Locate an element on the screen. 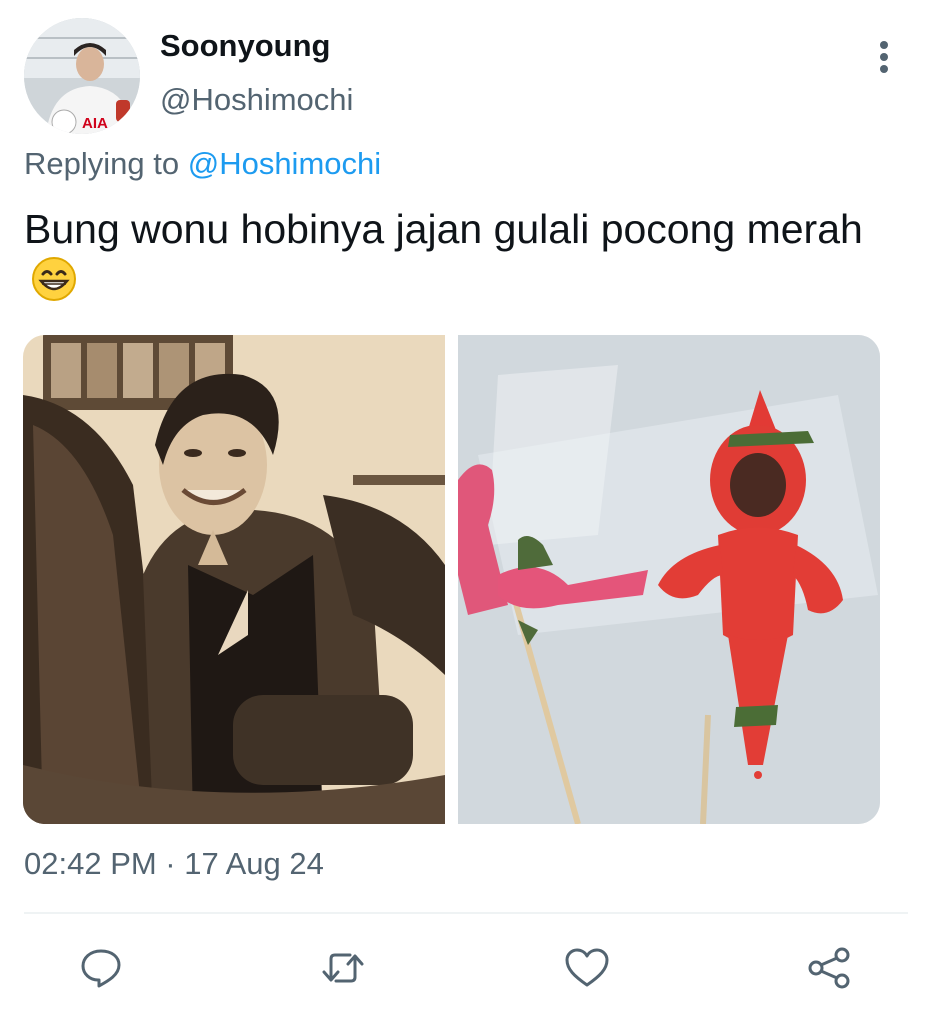 This screenshot has height=1024, width=931. like-button is located at coordinates (587, 968).